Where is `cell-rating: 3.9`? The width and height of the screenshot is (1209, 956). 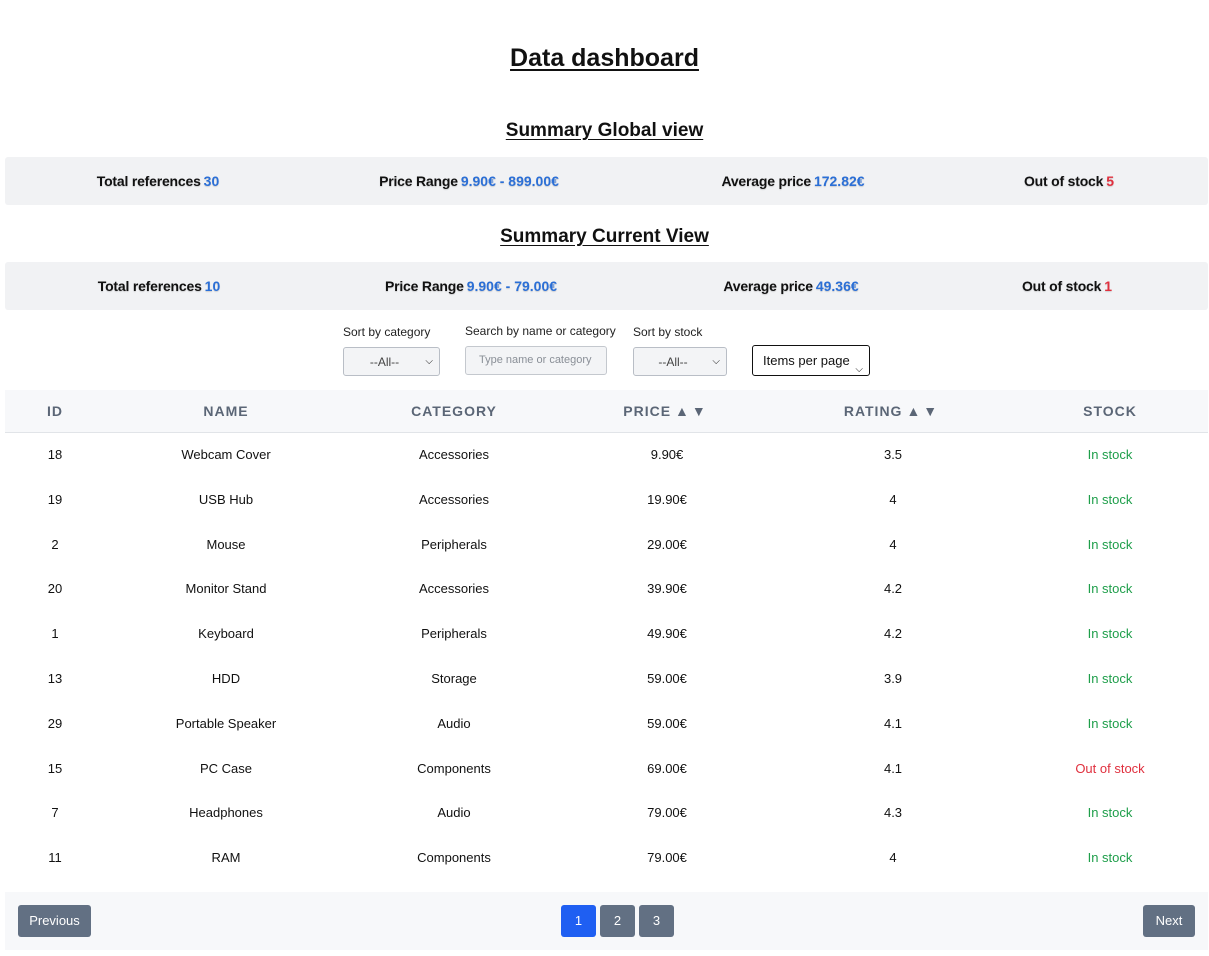 cell-rating: 3.9 is located at coordinates (893, 678).